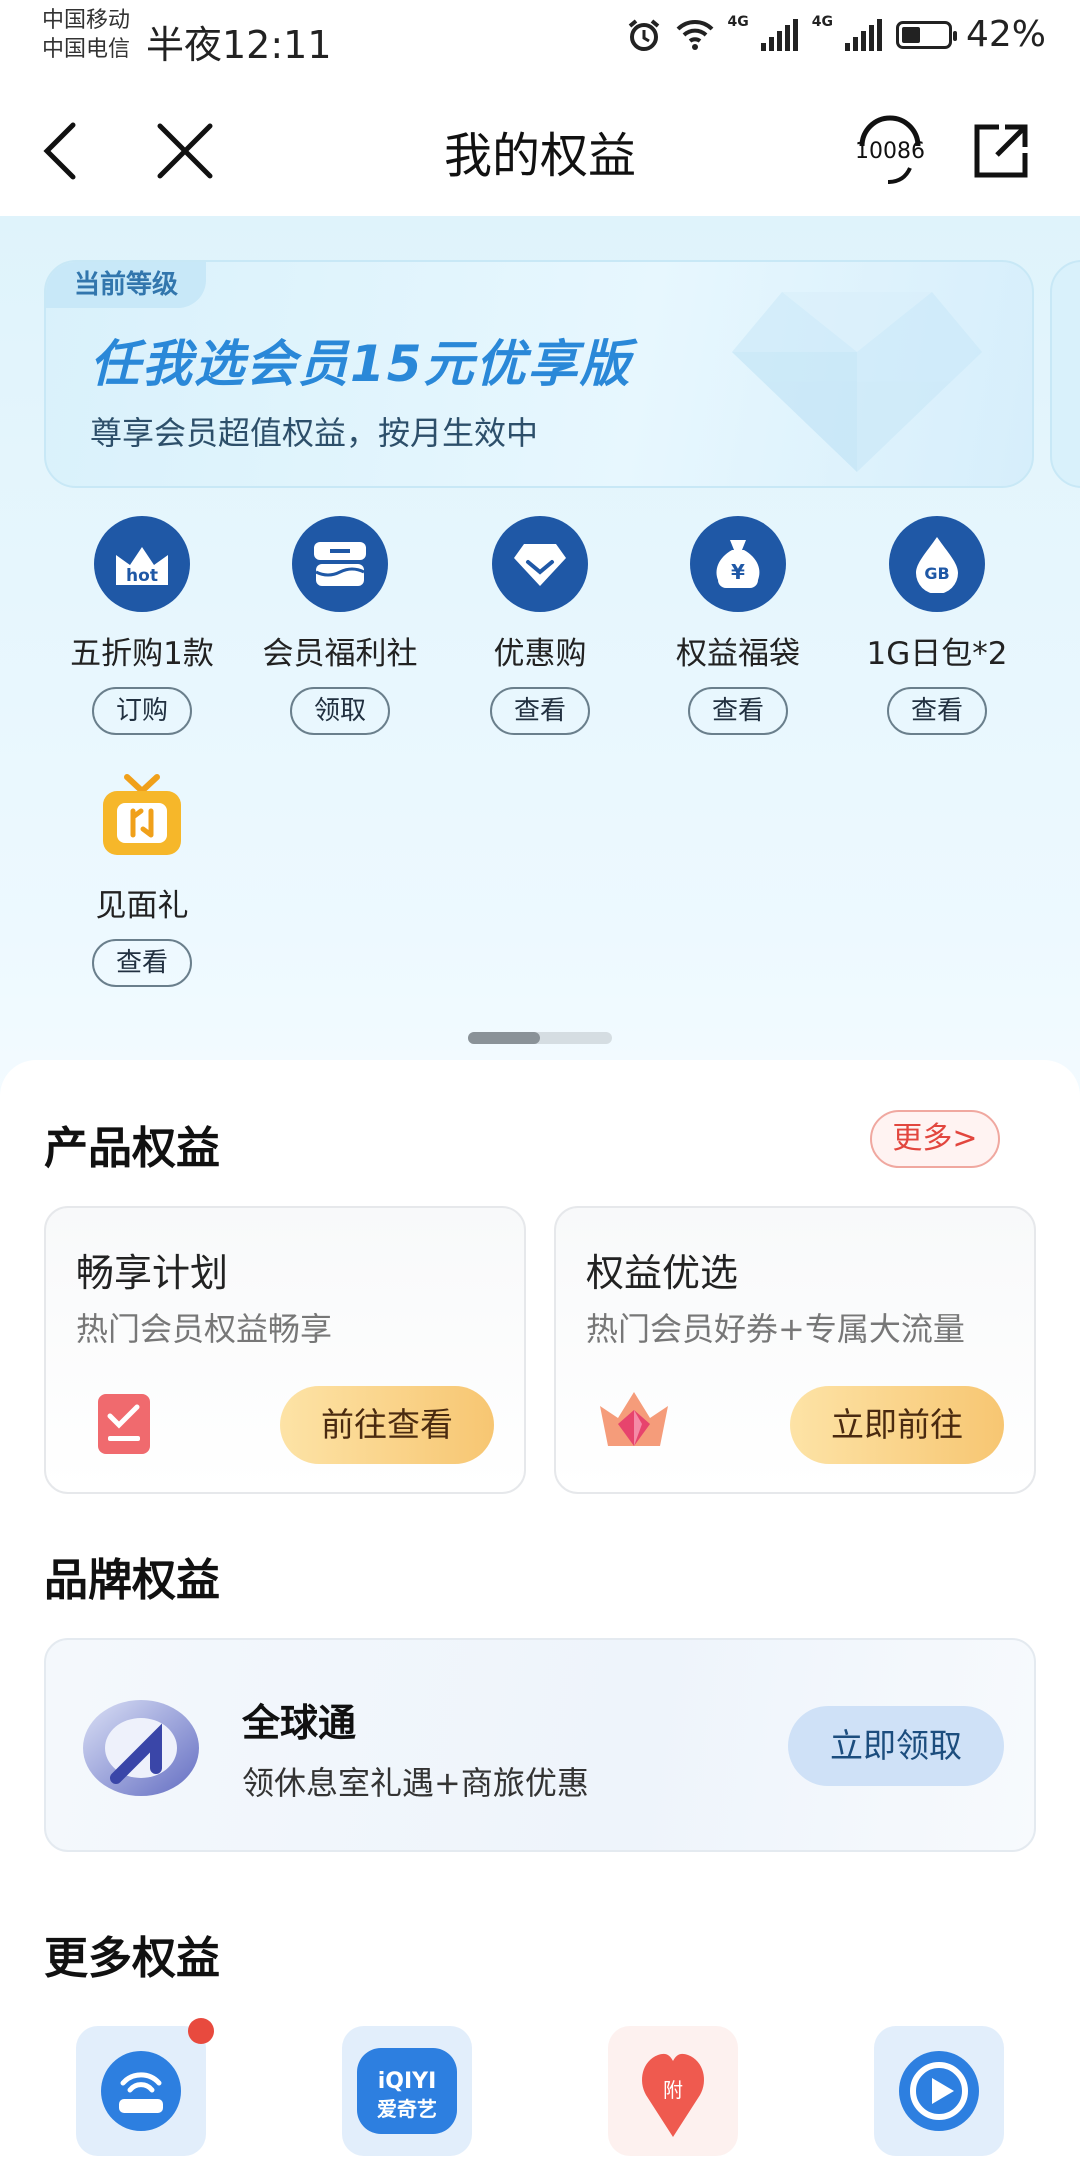 This screenshot has width=1080, height=2160. What do you see at coordinates (540, 625) in the screenshot?
I see `benefit-item-discount: 优惠购 查看` at bounding box center [540, 625].